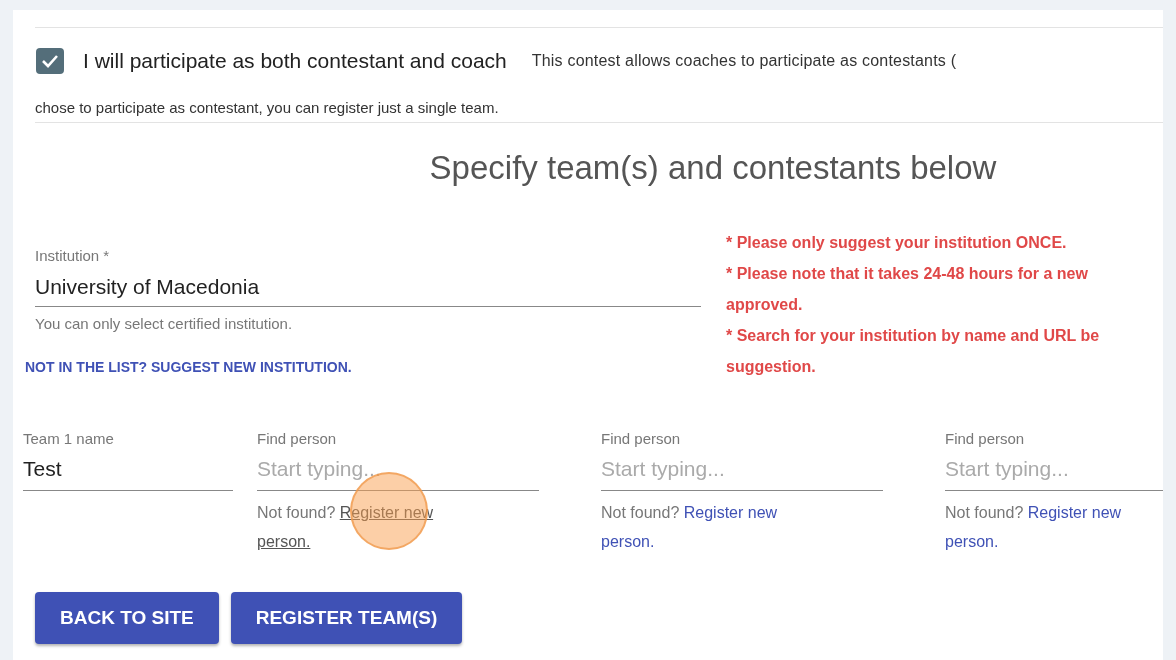 The width and height of the screenshot is (1176, 660). What do you see at coordinates (164, 323) in the screenshot?
I see `field-hint: You can only select certified institution.` at bounding box center [164, 323].